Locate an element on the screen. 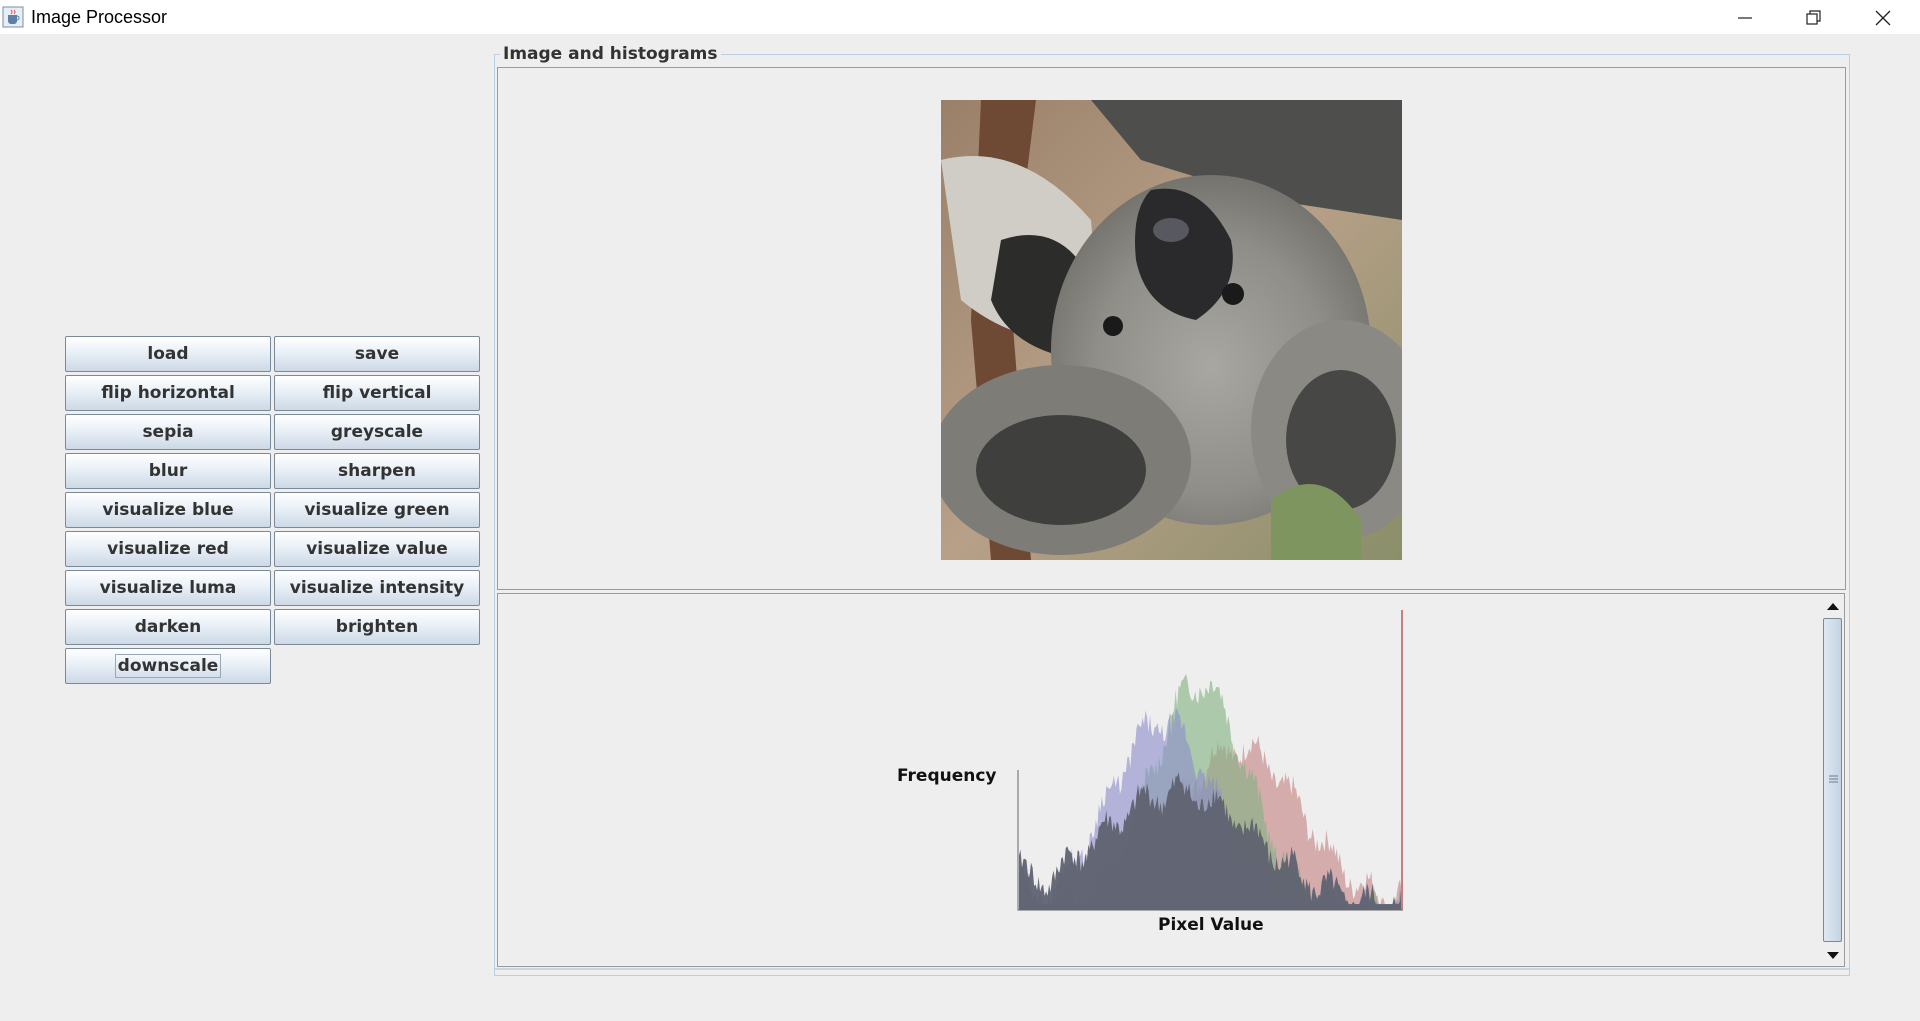 The image size is (1920, 1021). histogram-x-label: Pixel Value is located at coordinates (1211, 925).